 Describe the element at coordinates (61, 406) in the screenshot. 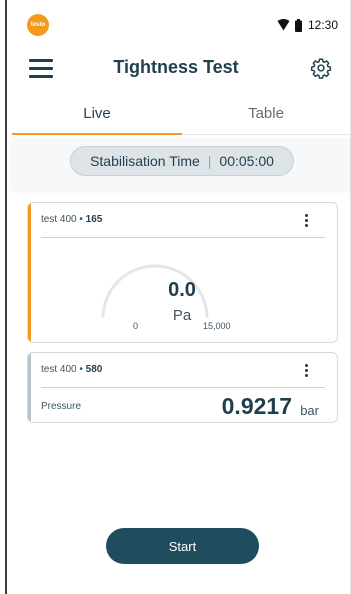

I see `pressure-label: Pressure` at that location.